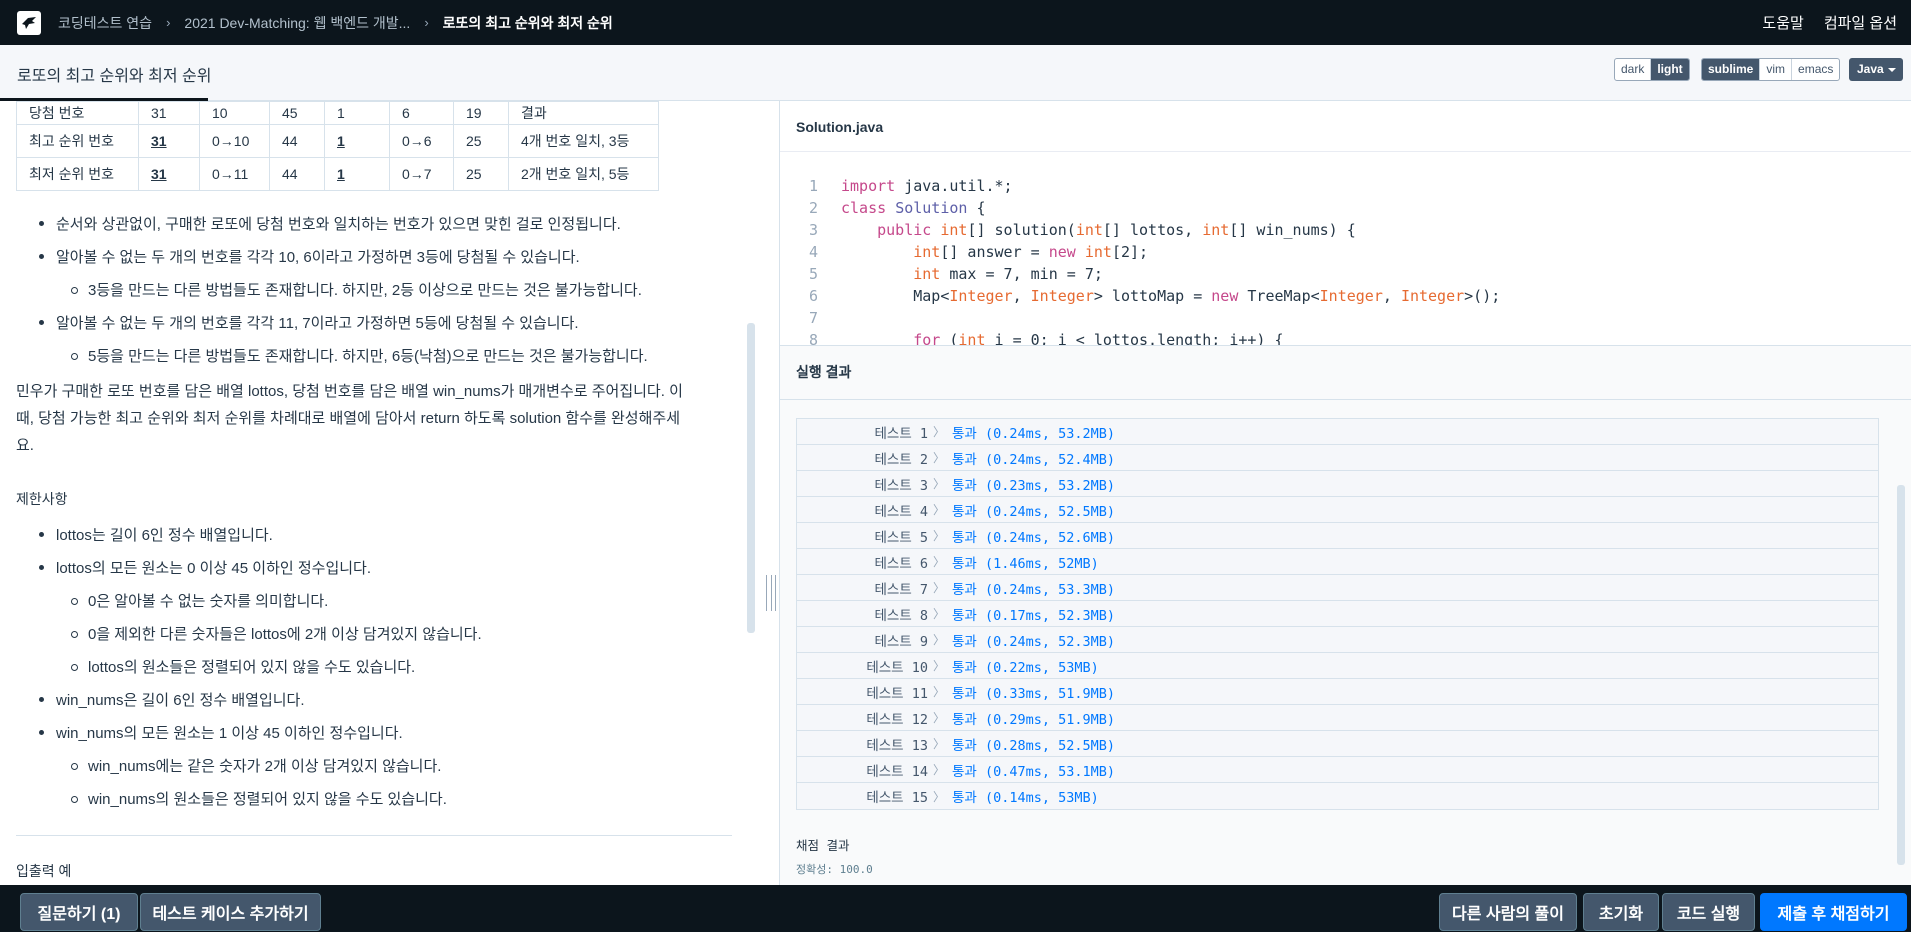 Image resolution: width=1911 pixels, height=932 pixels. What do you see at coordinates (1508, 912) in the screenshot?
I see `others-solutions-button: 다른 사람의 풀이` at bounding box center [1508, 912].